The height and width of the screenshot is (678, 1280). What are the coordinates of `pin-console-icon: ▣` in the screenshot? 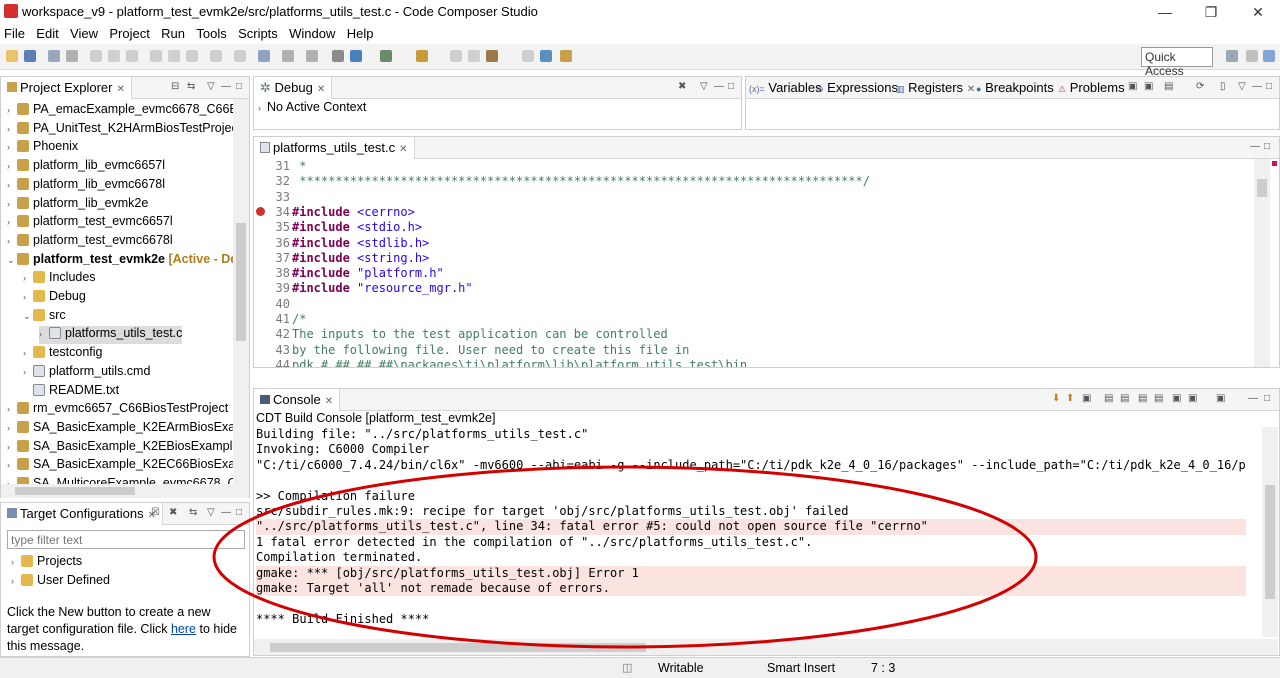 It's located at (1176, 398).